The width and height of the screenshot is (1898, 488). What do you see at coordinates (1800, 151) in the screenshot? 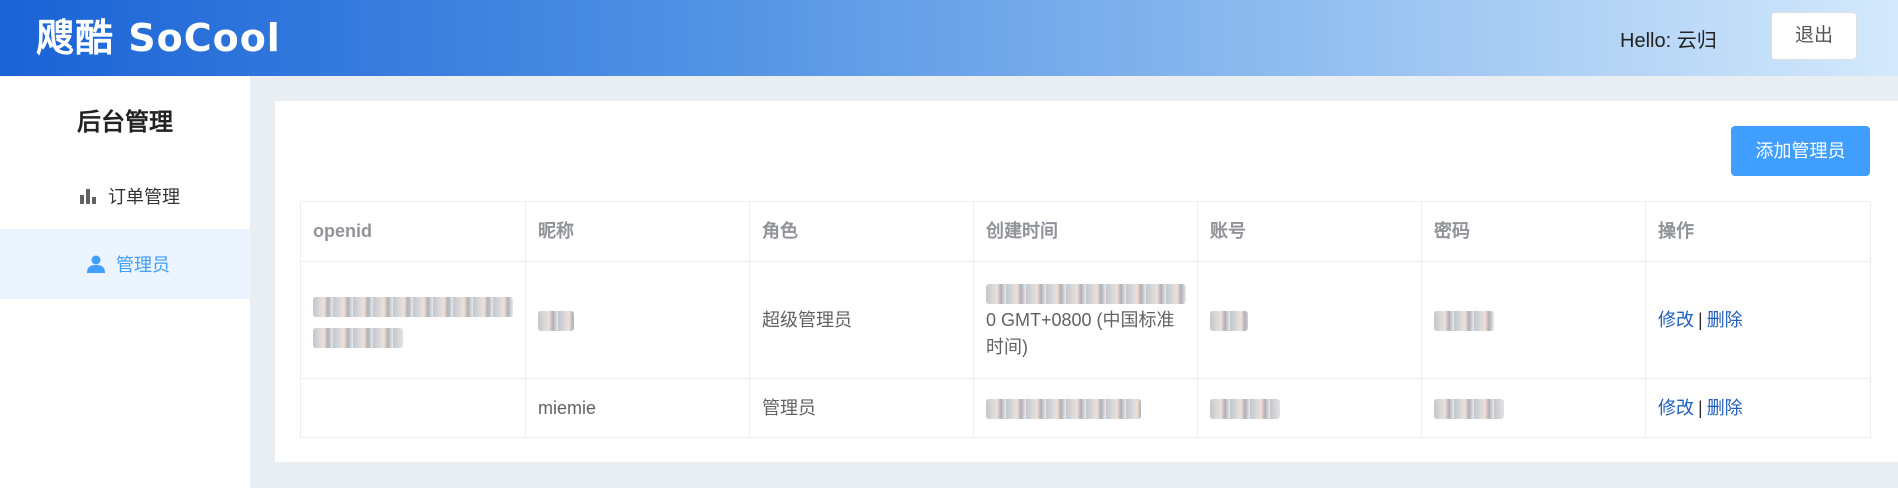
I see `add-admin-button: 添加管理员` at bounding box center [1800, 151].